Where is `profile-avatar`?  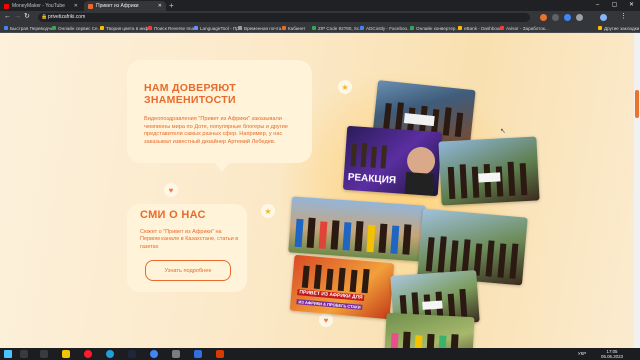
profile-avatar is located at coordinates (603, 17).